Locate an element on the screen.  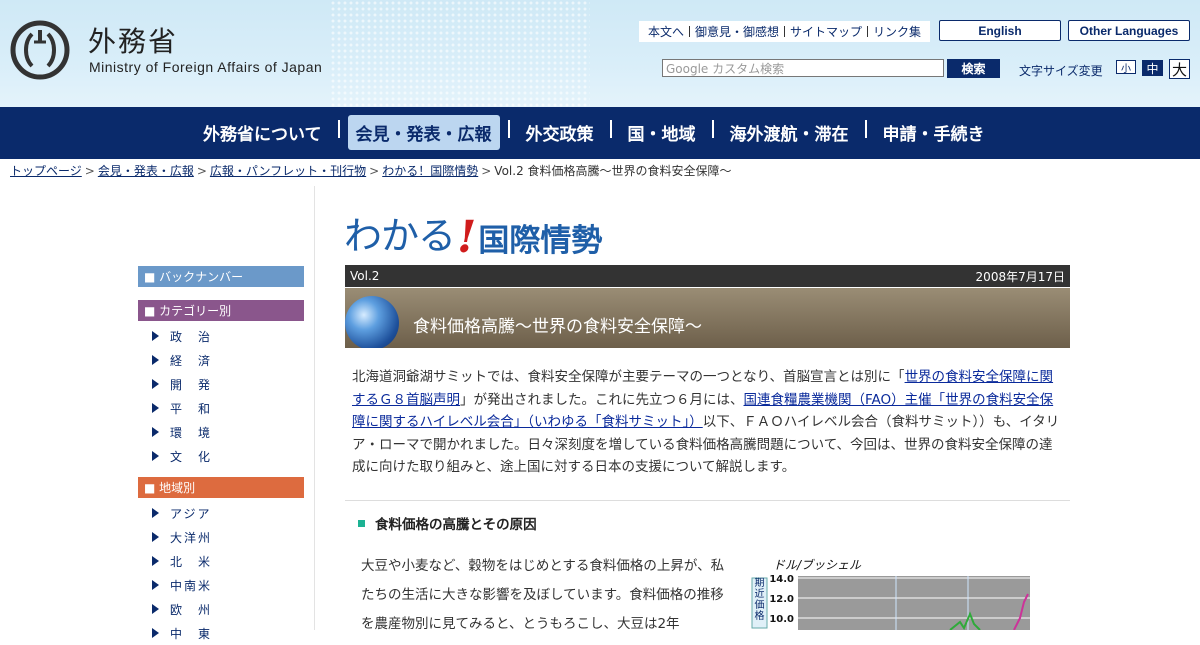
wakaru-logo-kana: わかる is located at coordinates (400, 236).